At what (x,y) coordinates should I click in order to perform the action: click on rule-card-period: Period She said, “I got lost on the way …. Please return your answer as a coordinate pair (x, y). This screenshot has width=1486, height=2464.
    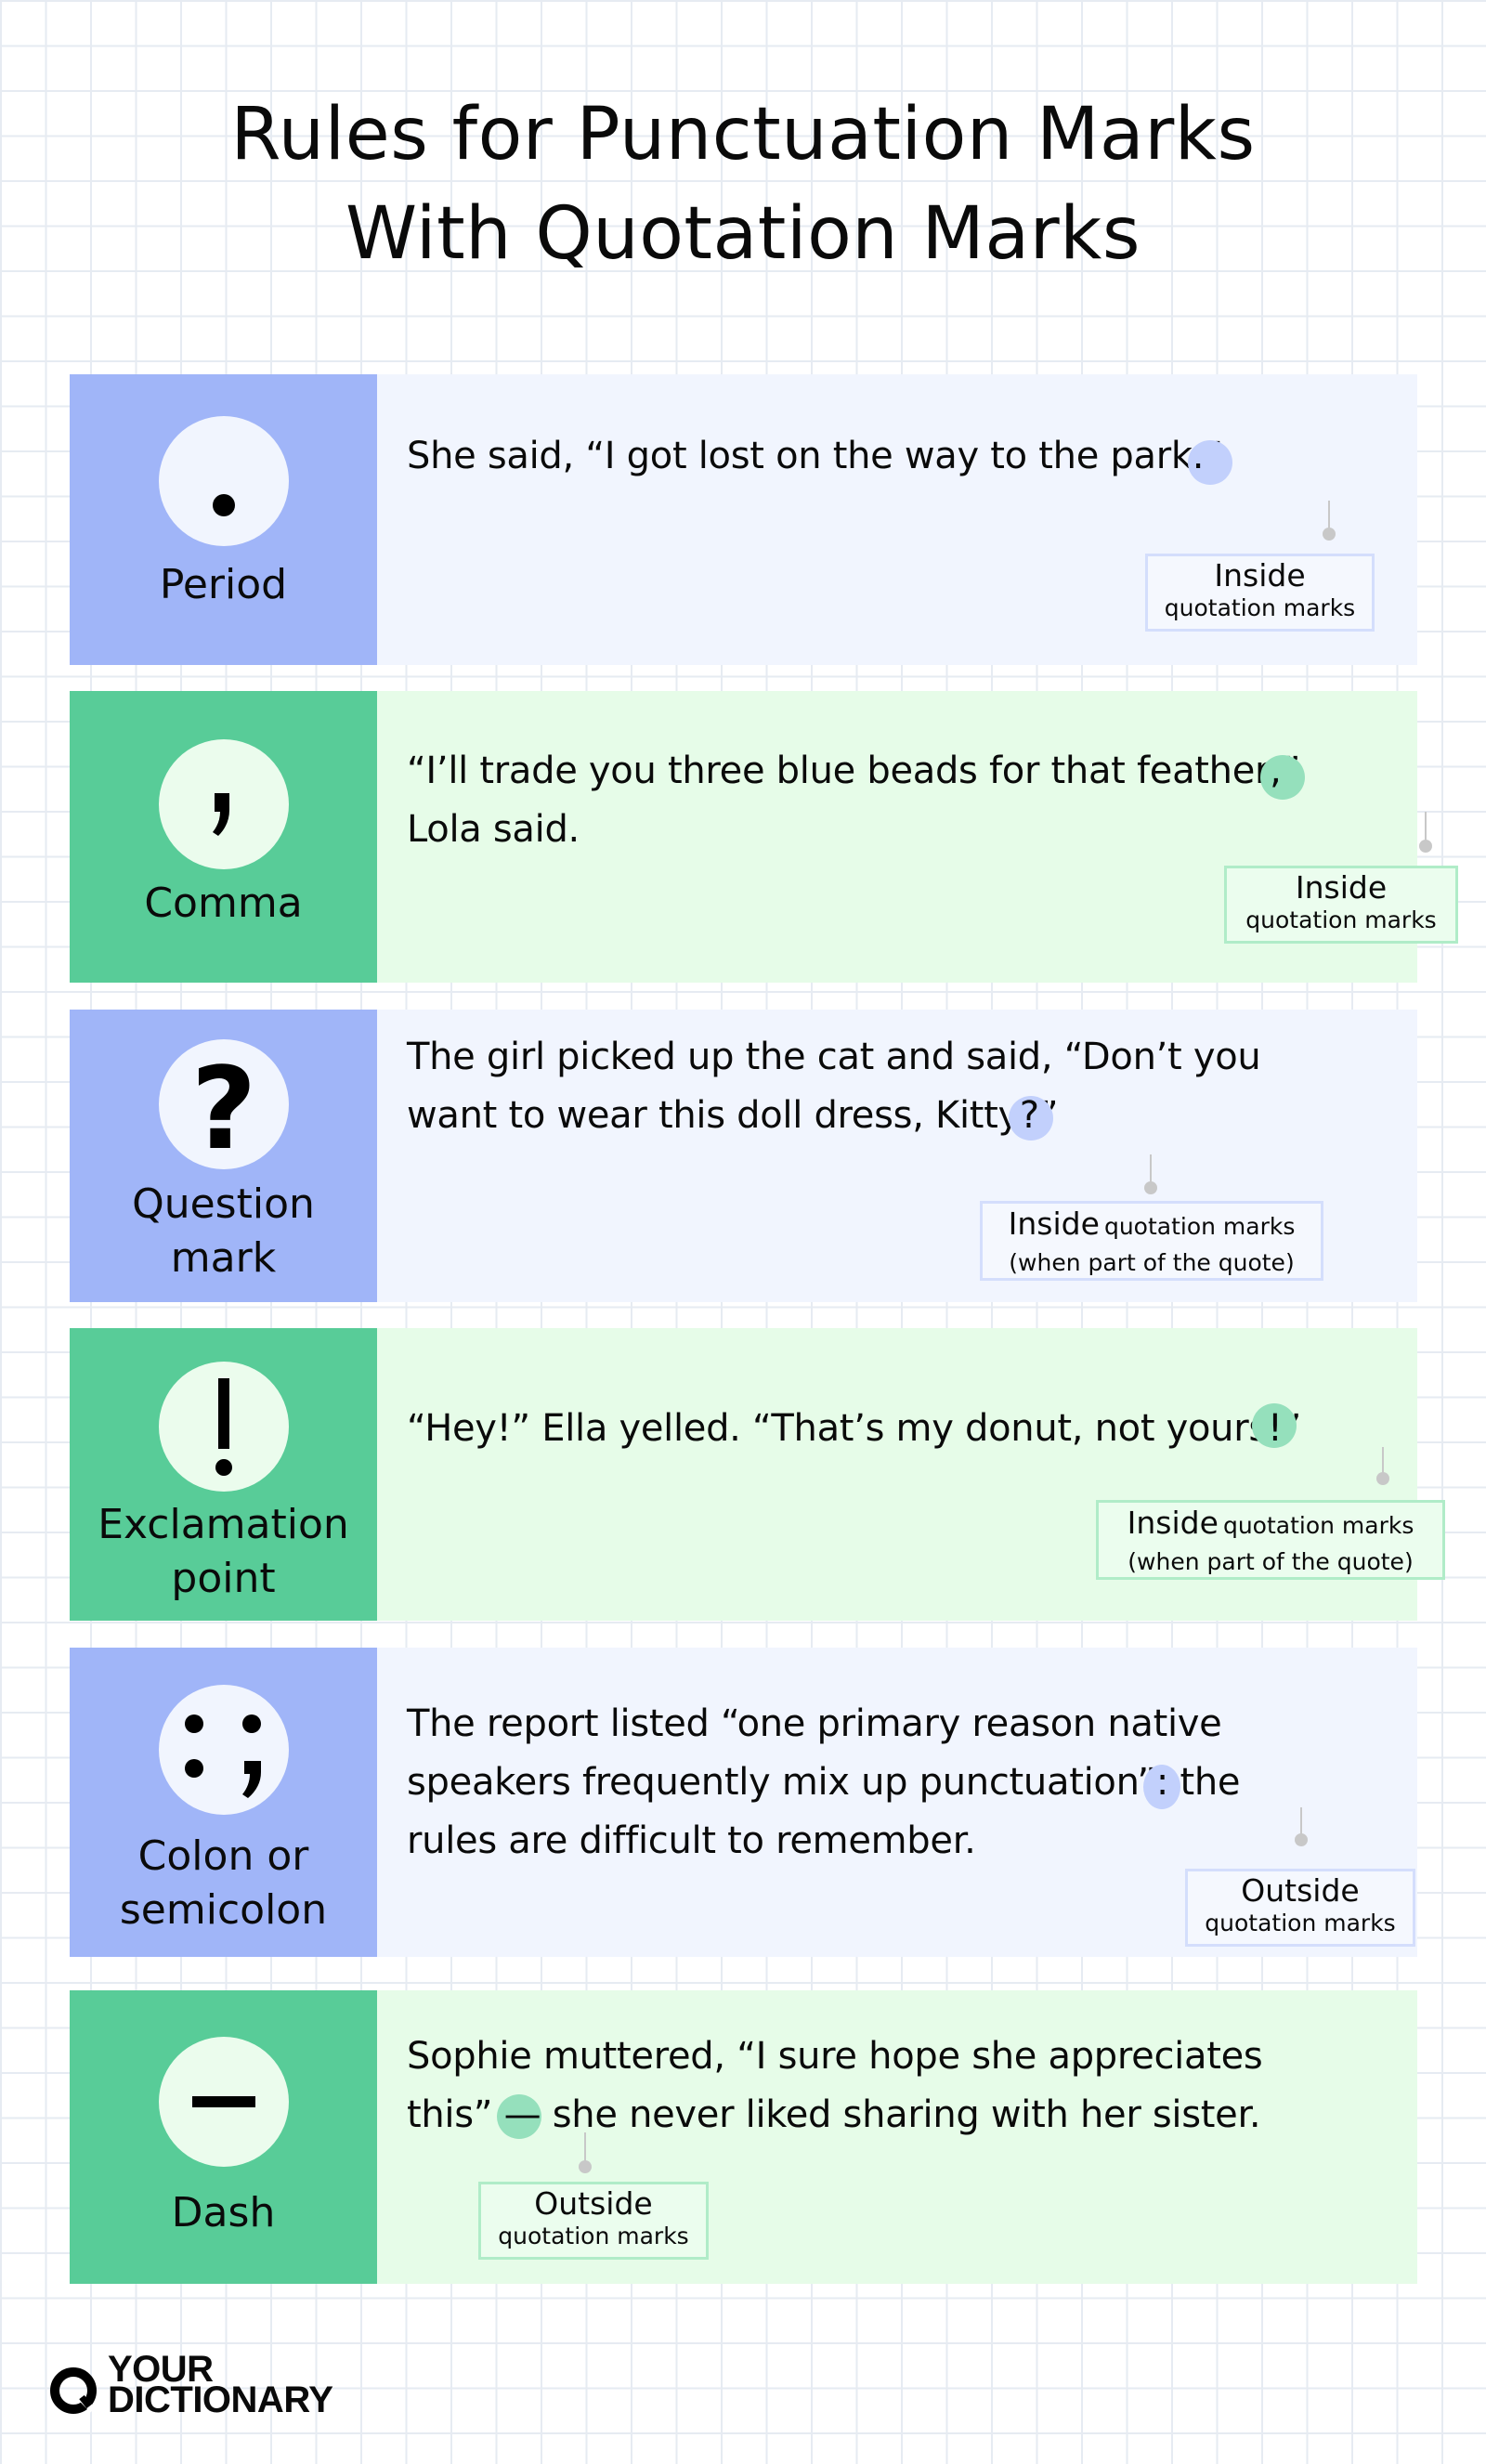
    Looking at the image, I should click on (743, 519).